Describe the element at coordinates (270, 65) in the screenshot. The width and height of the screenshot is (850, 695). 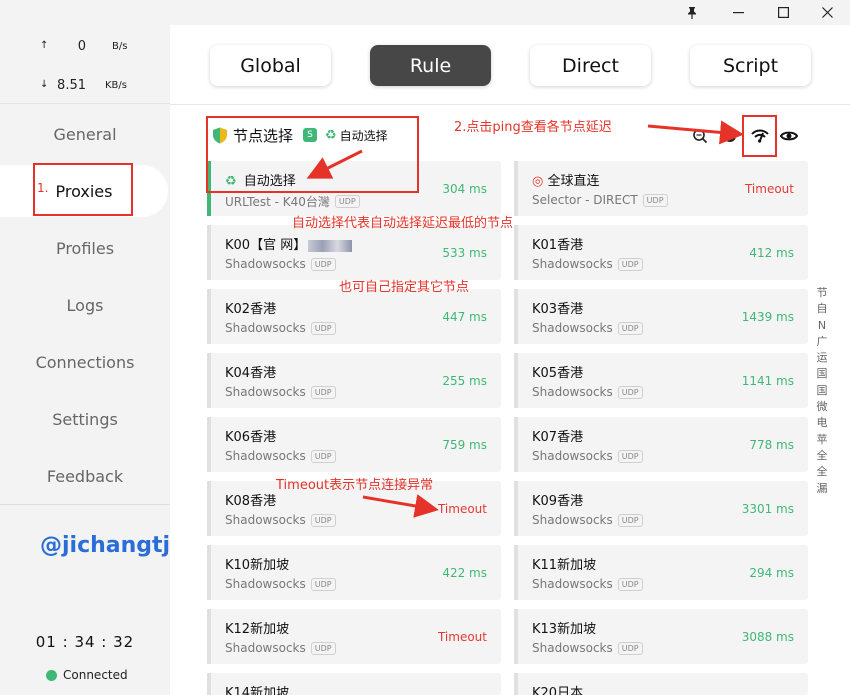
I see `mode-global-button: Global` at that location.